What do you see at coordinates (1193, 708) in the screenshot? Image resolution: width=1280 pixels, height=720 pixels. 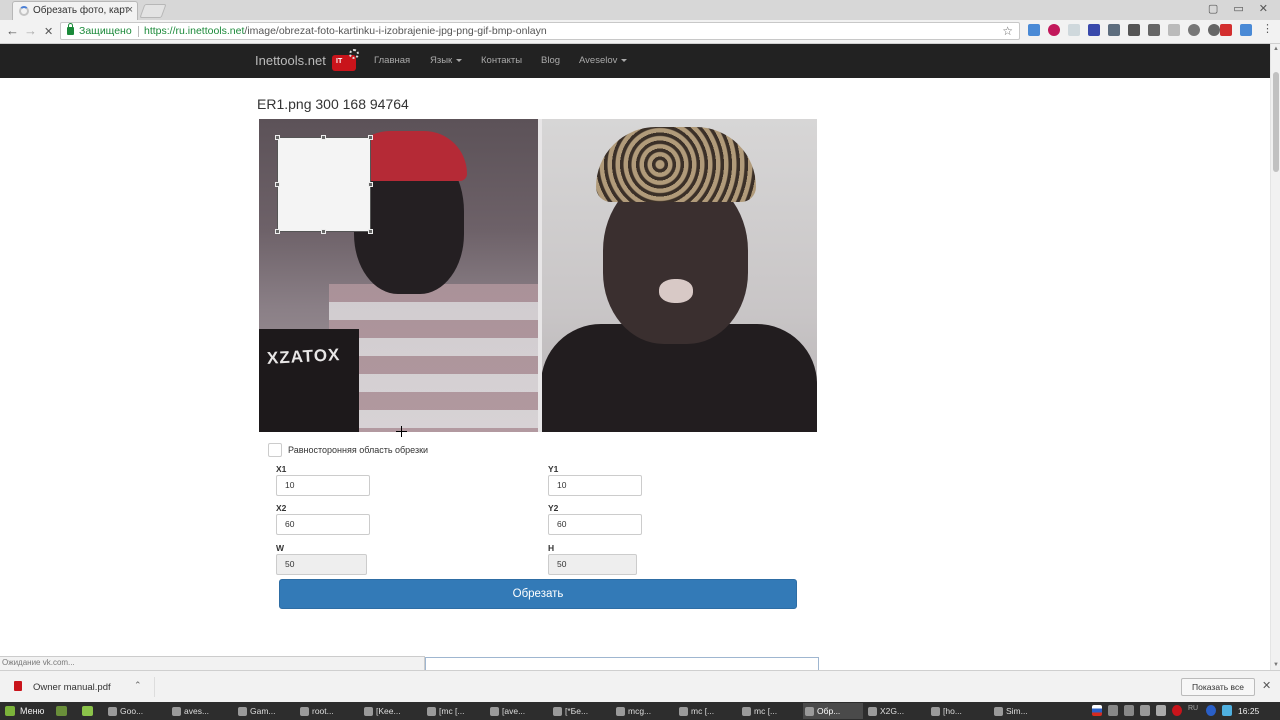 I see `language-indicator: RU` at bounding box center [1193, 708].